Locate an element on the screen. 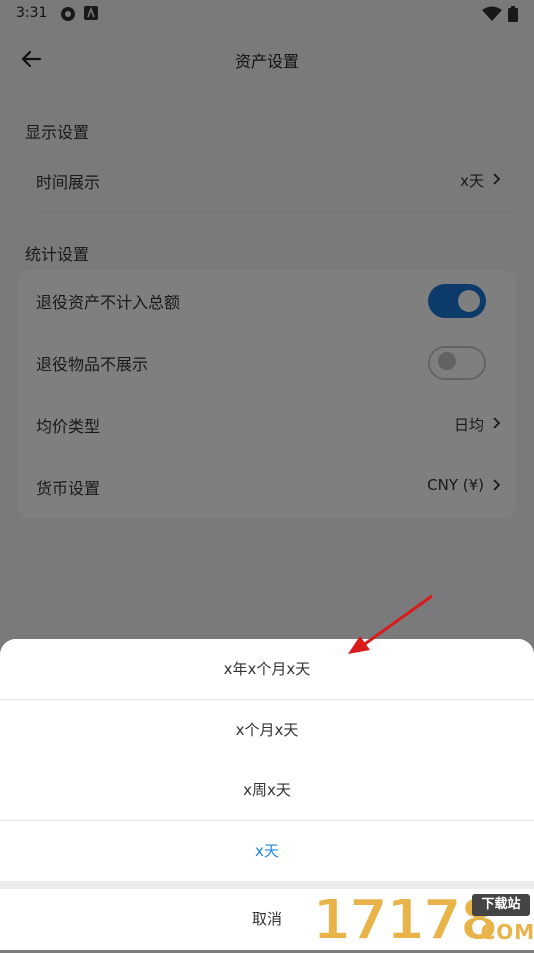 The width and height of the screenshot is (534, 953). sheet-option-wd: x周x天 is located at coordinates (267, 790).